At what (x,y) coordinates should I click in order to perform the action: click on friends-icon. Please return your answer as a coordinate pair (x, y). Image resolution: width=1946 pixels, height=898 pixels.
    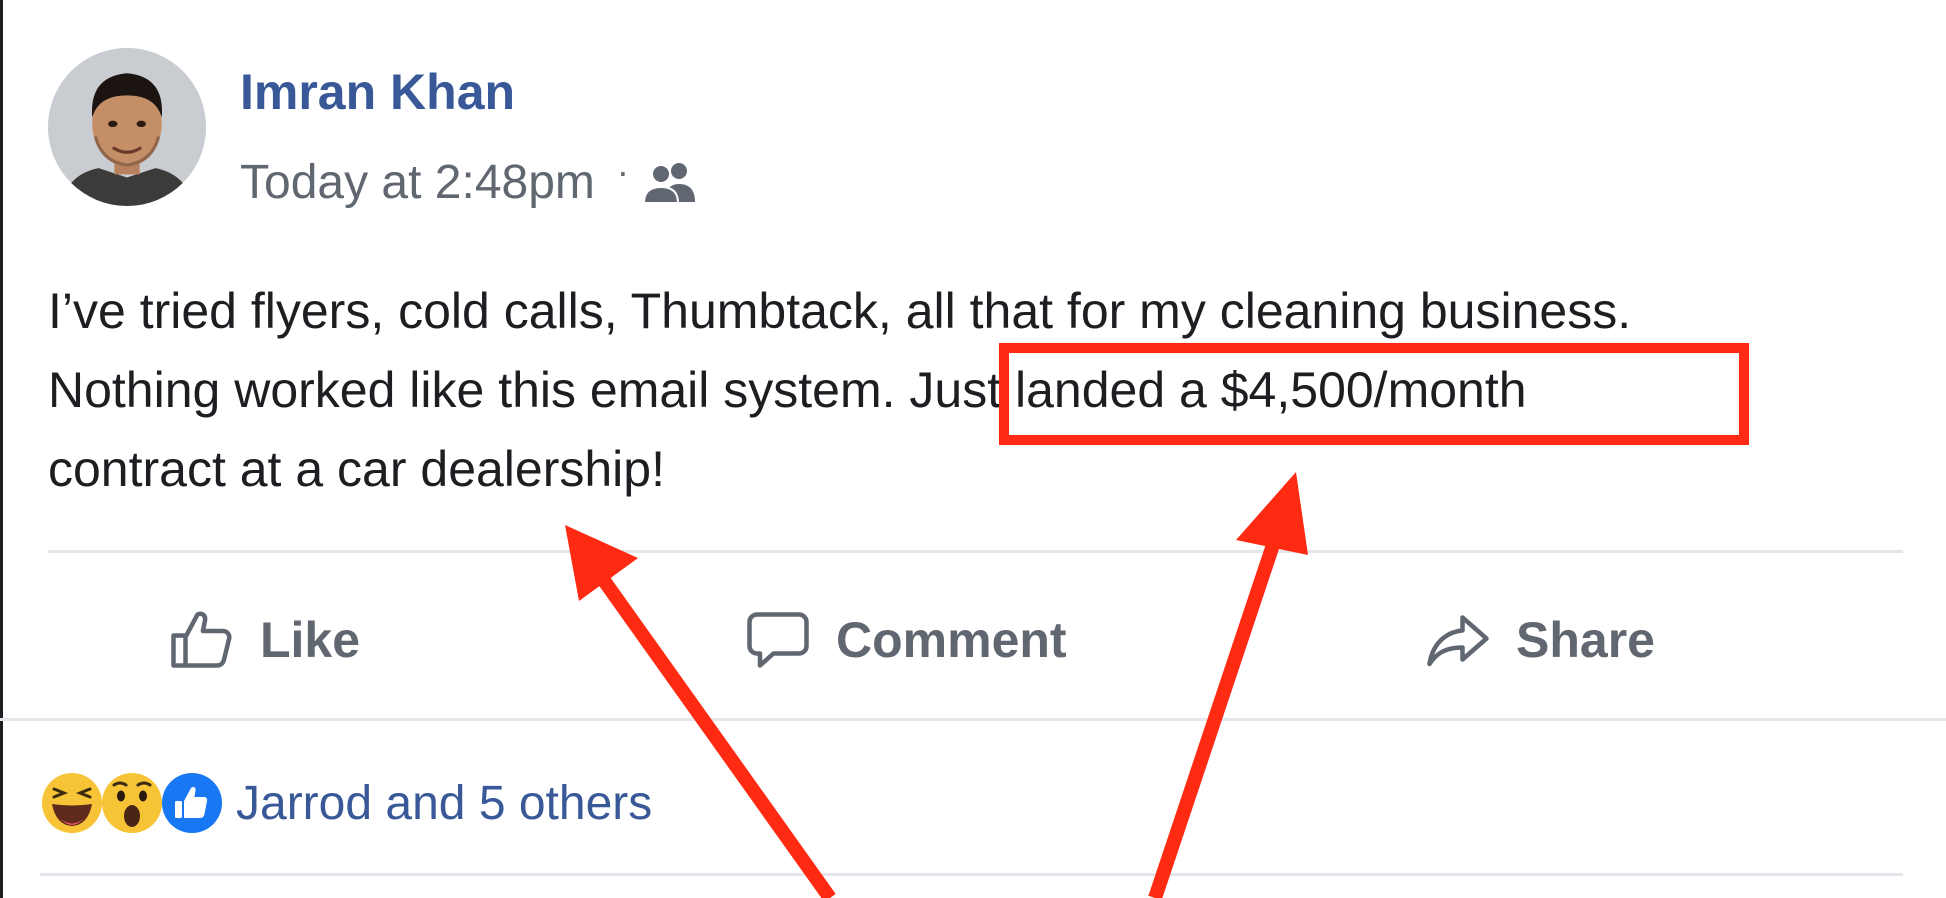
    Looking at the image, I should click on (669, 182).